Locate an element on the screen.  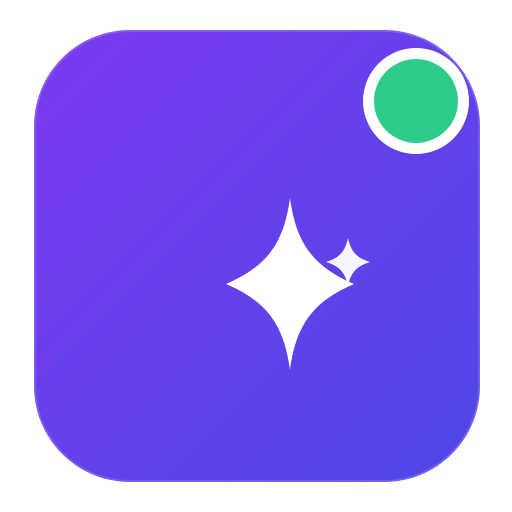
status-dot-fill is located at coordinates (416, 101).